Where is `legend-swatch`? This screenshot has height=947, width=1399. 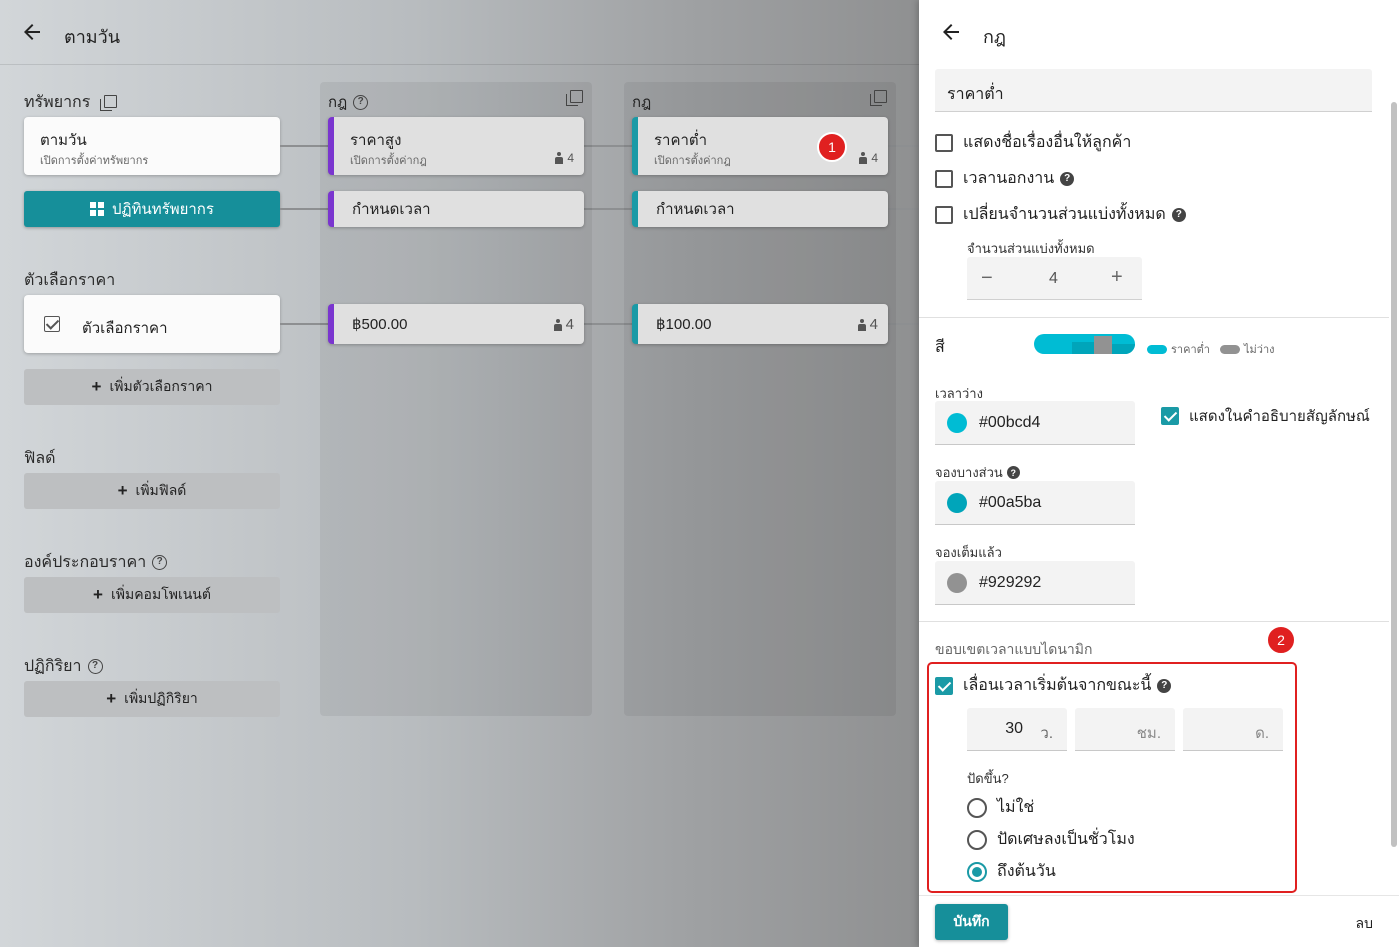
legend-swatch is located at coordinates (1230, 349).